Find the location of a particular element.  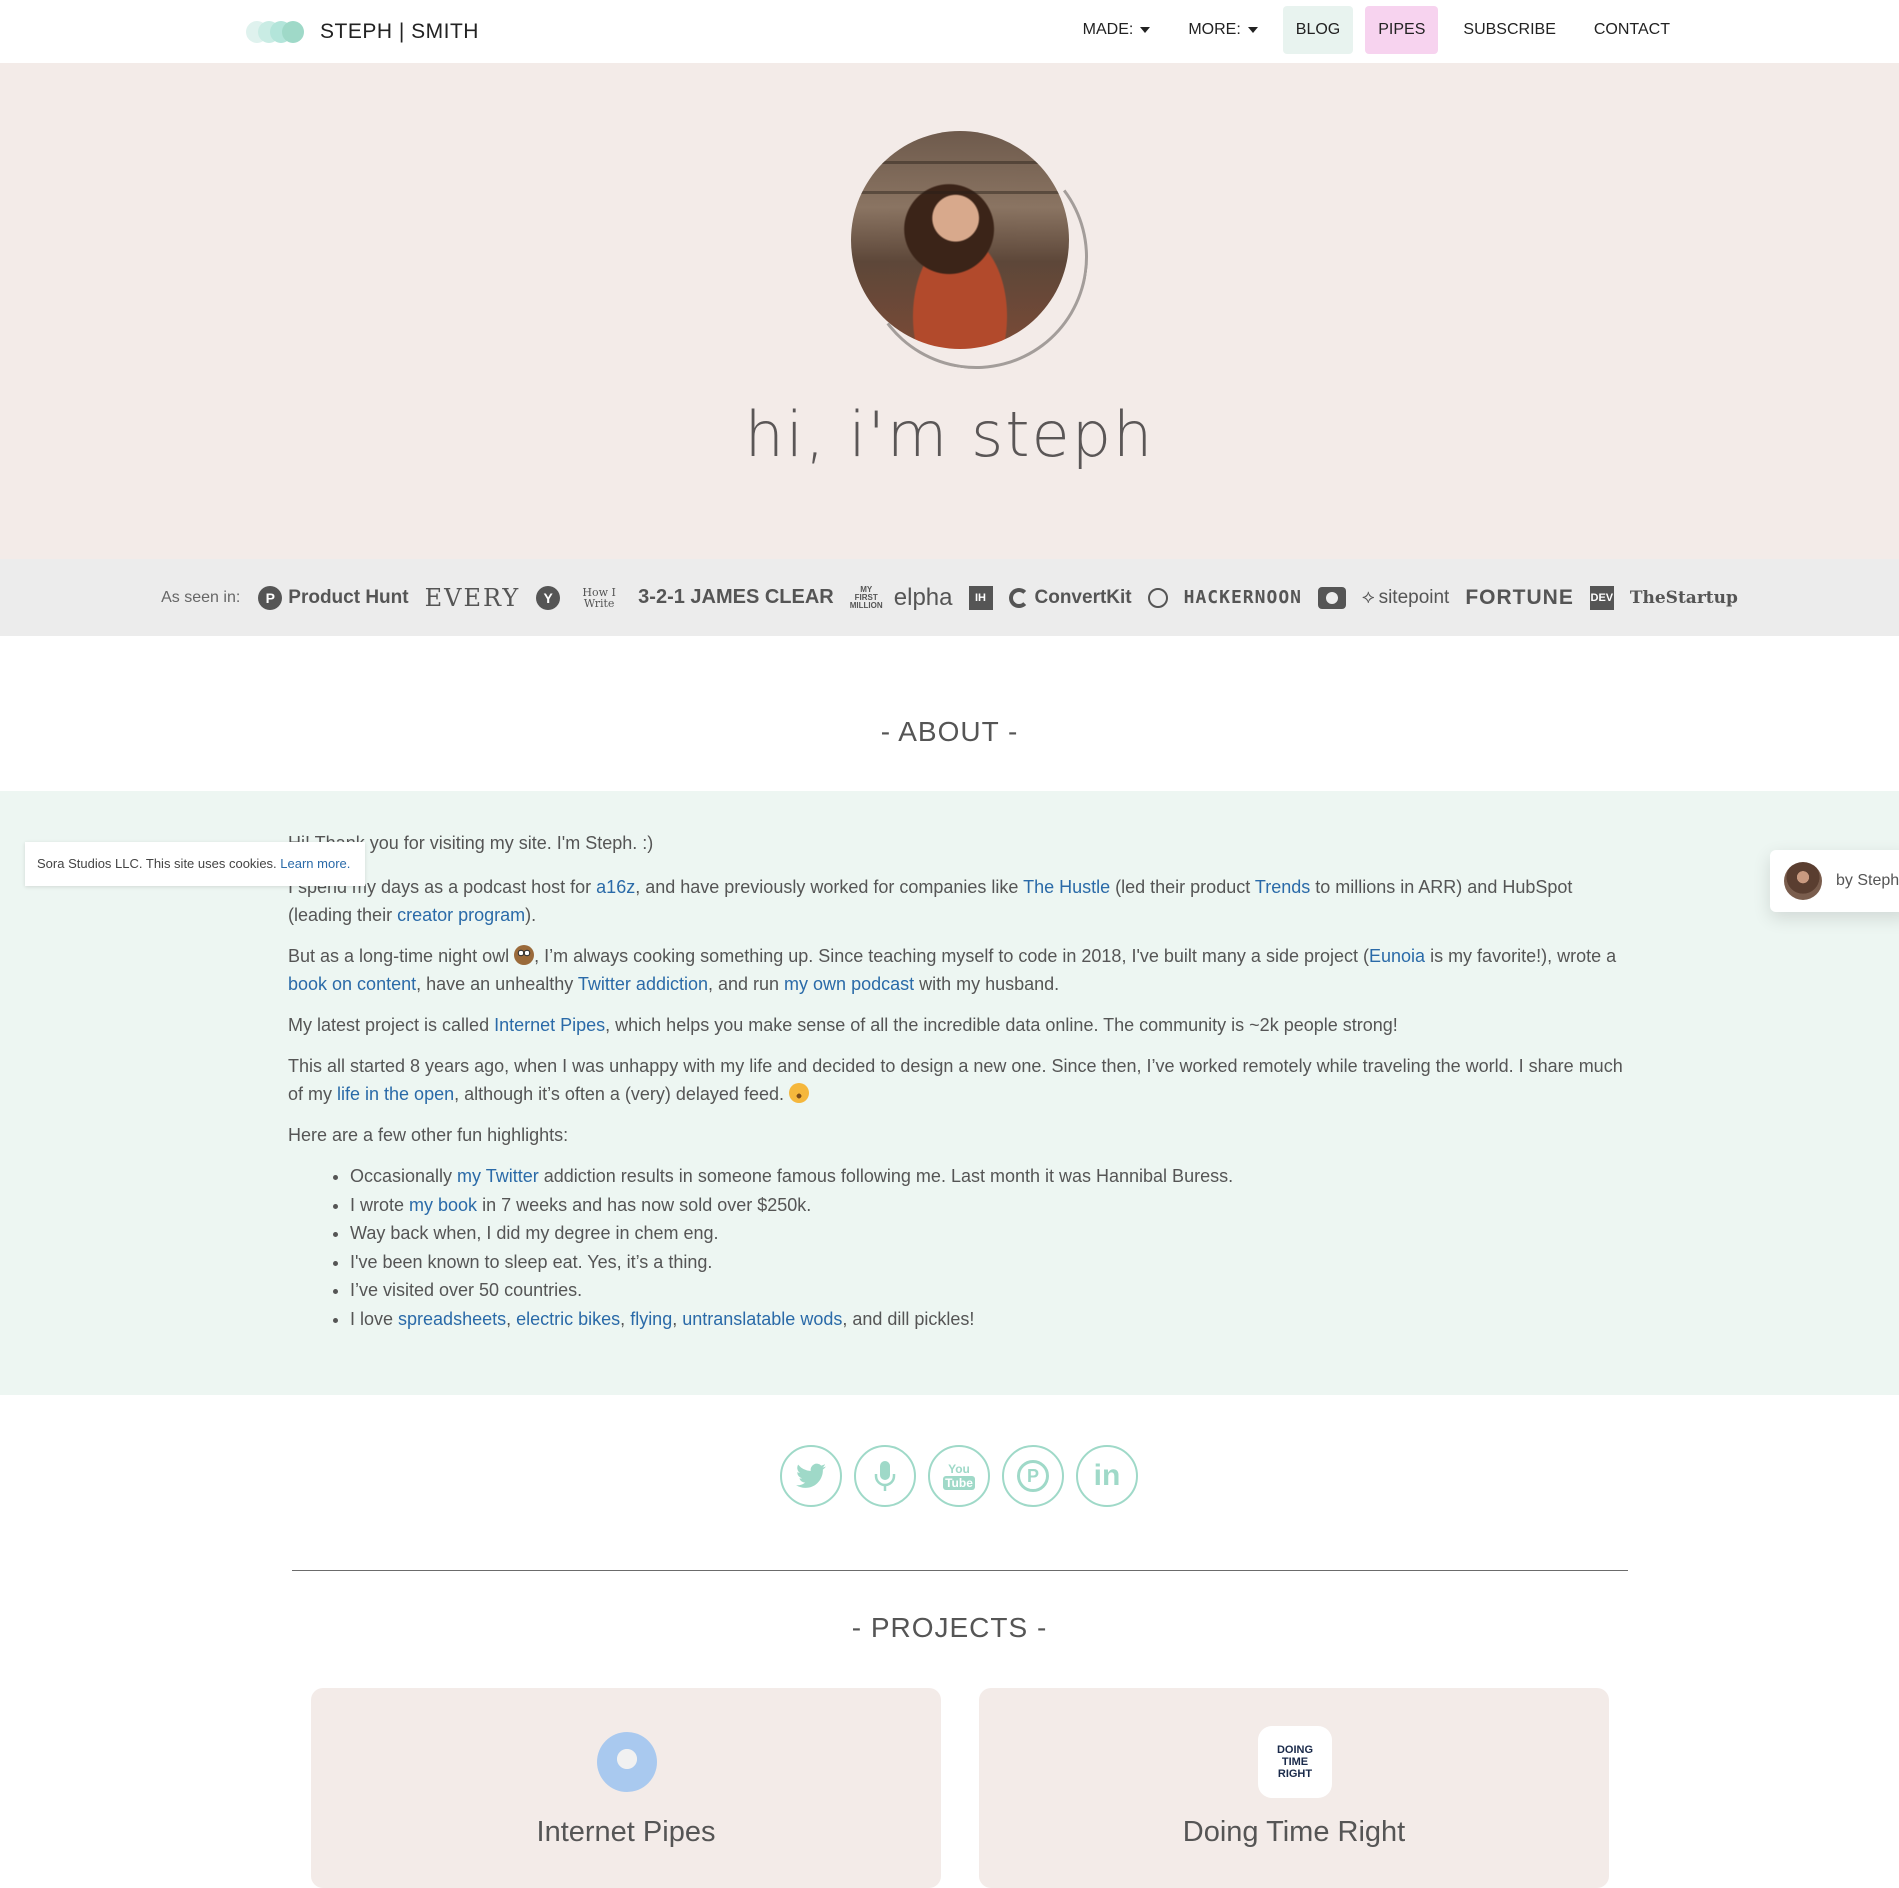

profile-photo is located at coordinates (960, 240).